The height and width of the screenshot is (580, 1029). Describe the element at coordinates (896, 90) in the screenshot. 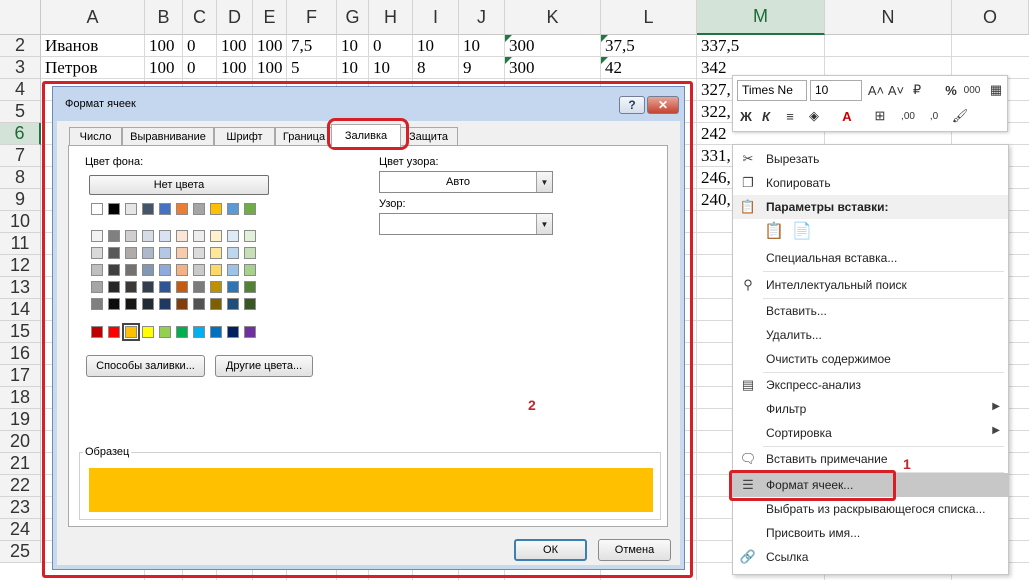

I see `decrease-font-icon: A˅` at that location.